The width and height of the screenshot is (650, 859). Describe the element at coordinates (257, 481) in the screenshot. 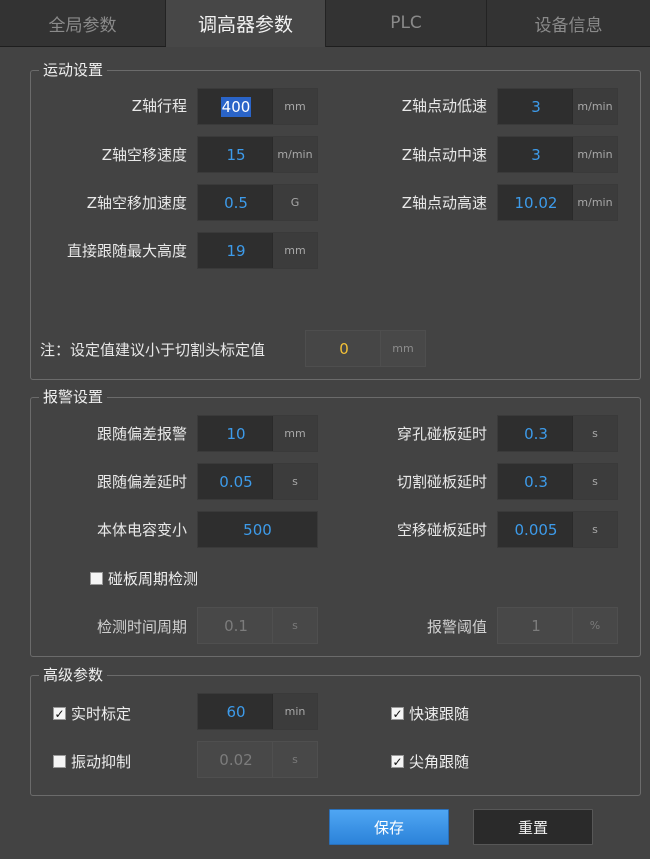

I see `follow-deviation-delay-field: 0.05 s` at that location.